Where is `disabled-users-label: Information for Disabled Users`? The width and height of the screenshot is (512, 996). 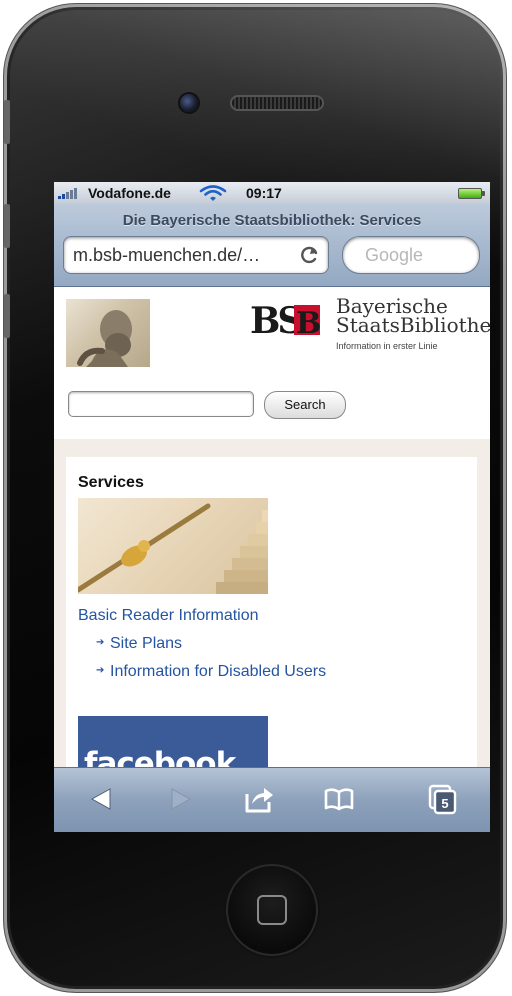
disabled-users-label: Information for Disabled Users is located at coordinates (218, 671).